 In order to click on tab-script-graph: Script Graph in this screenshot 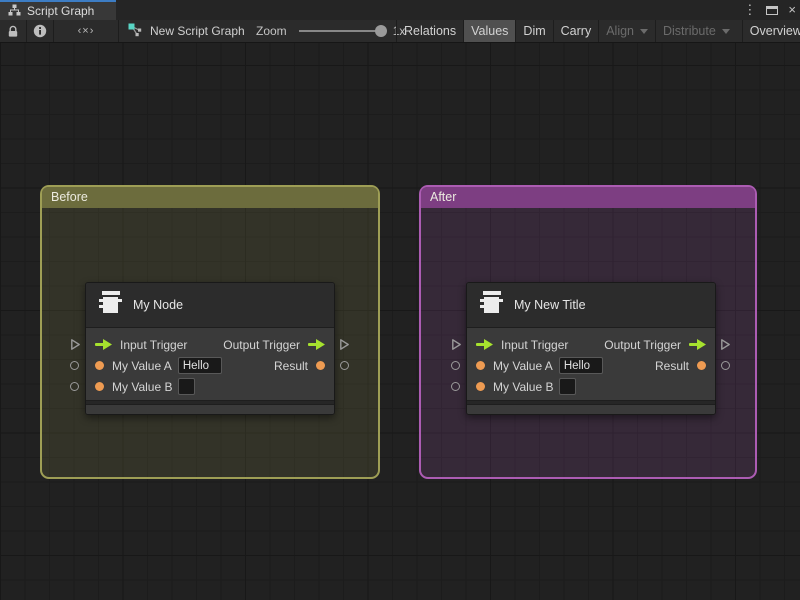, I will do `click(58, 10)`.